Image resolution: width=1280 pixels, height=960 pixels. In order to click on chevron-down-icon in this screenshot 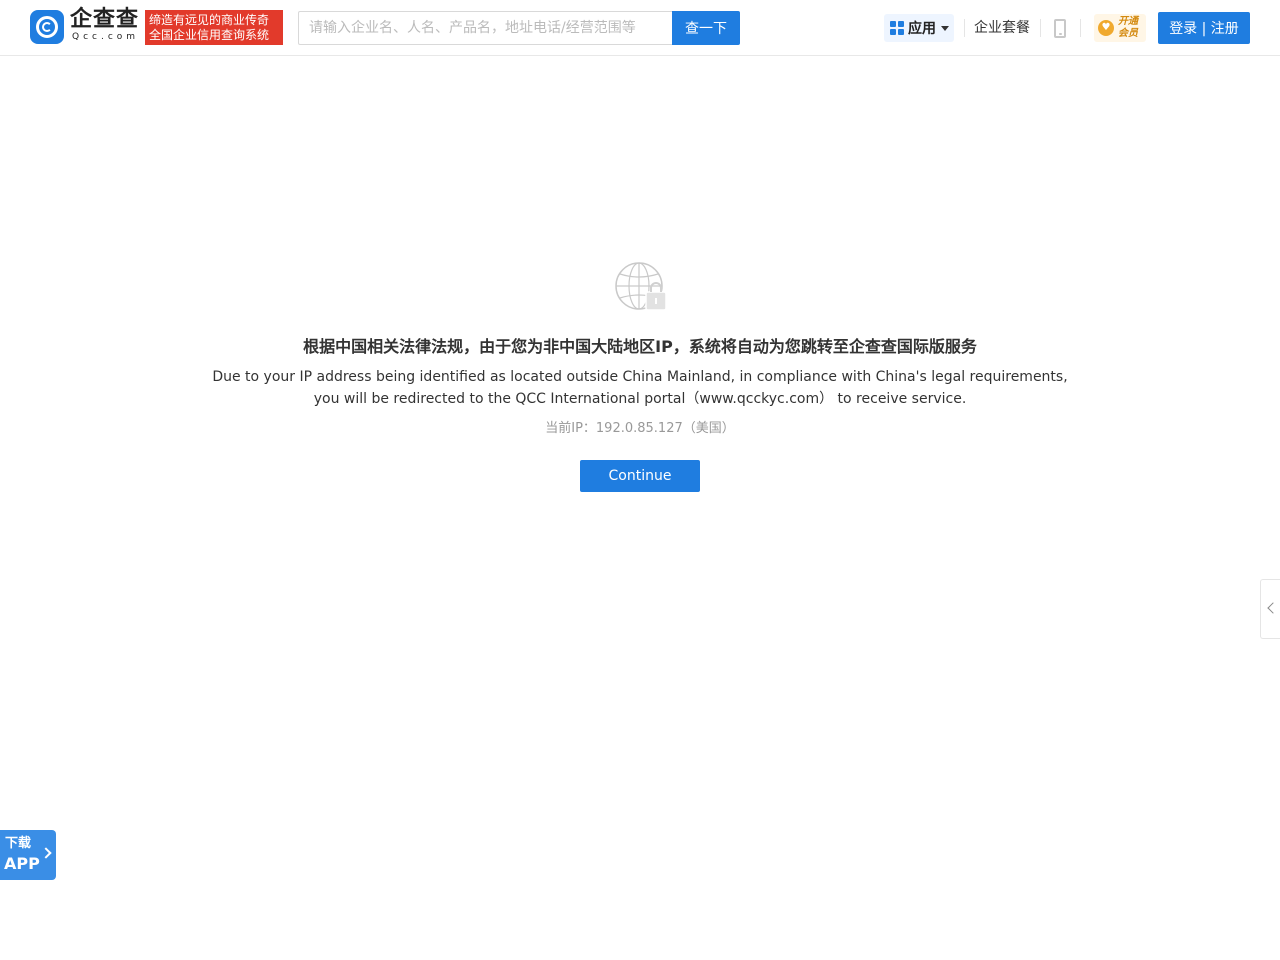, I will do `click(945, 28)`.